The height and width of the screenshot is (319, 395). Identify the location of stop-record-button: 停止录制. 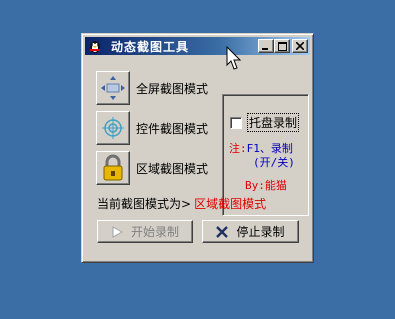
(250, 231).